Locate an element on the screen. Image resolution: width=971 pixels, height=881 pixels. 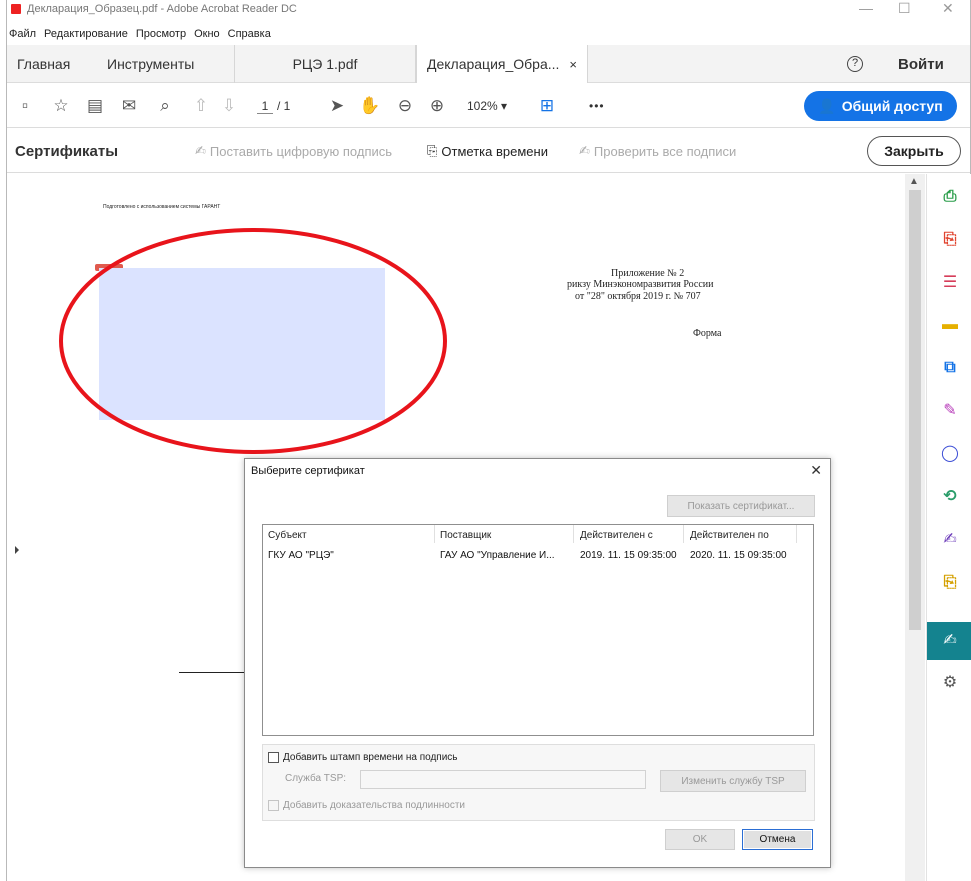
verify-signatures-button: ✍ Проверить все подписи is located at coordinates (657, 151).